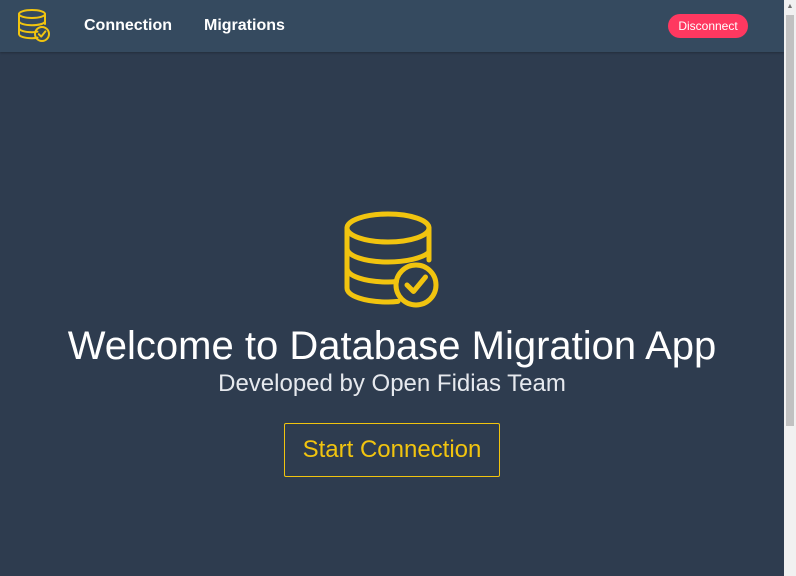 The image size is (796, 576). I want to click on brand-logo, so click(34, 26).